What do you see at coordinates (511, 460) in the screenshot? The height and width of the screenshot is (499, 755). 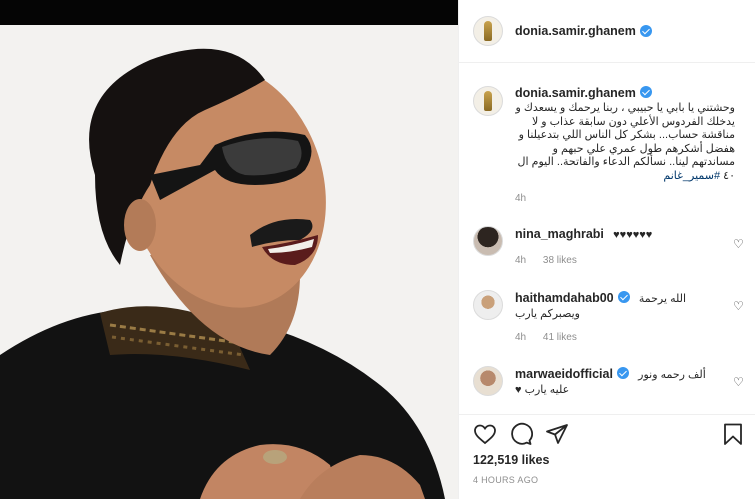 I see `likes-count: 122,519 likes` at bounding box center [511, 460].